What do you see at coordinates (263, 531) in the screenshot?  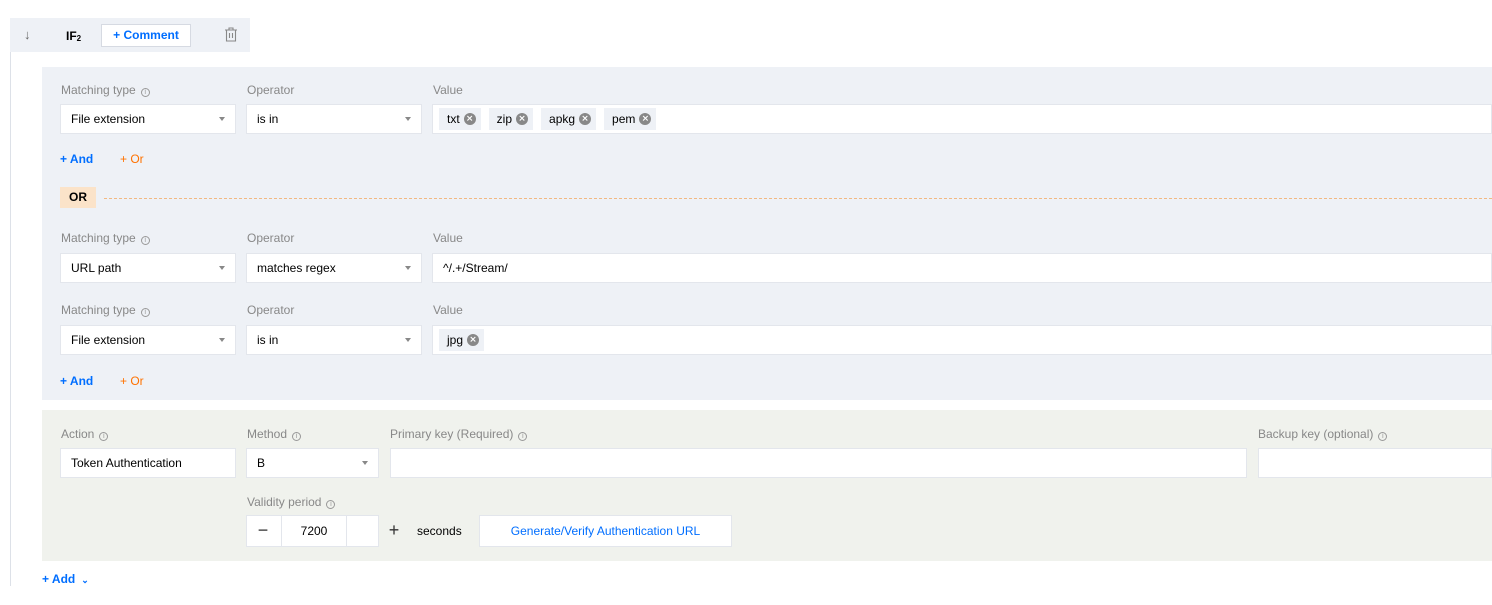 I see `decrement-button: −` at bounding box center [263, 531].